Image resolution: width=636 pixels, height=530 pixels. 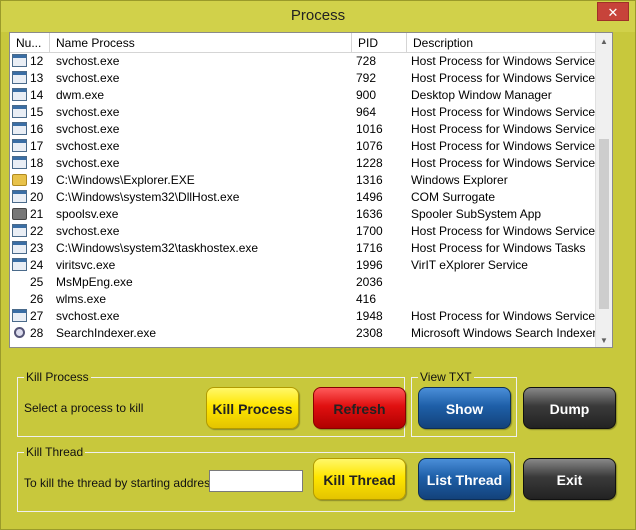 I want to click on row-pid: 1700, so click(x=369, y=231).